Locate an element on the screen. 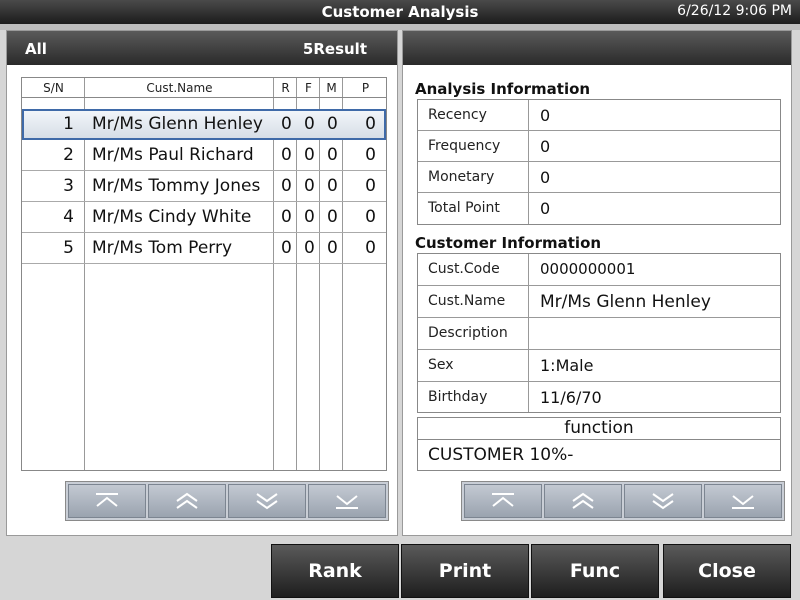 Image resolution: width=800 pixels, height=600 pixels. result-count: 5Result is located at coordinates (334, 49).